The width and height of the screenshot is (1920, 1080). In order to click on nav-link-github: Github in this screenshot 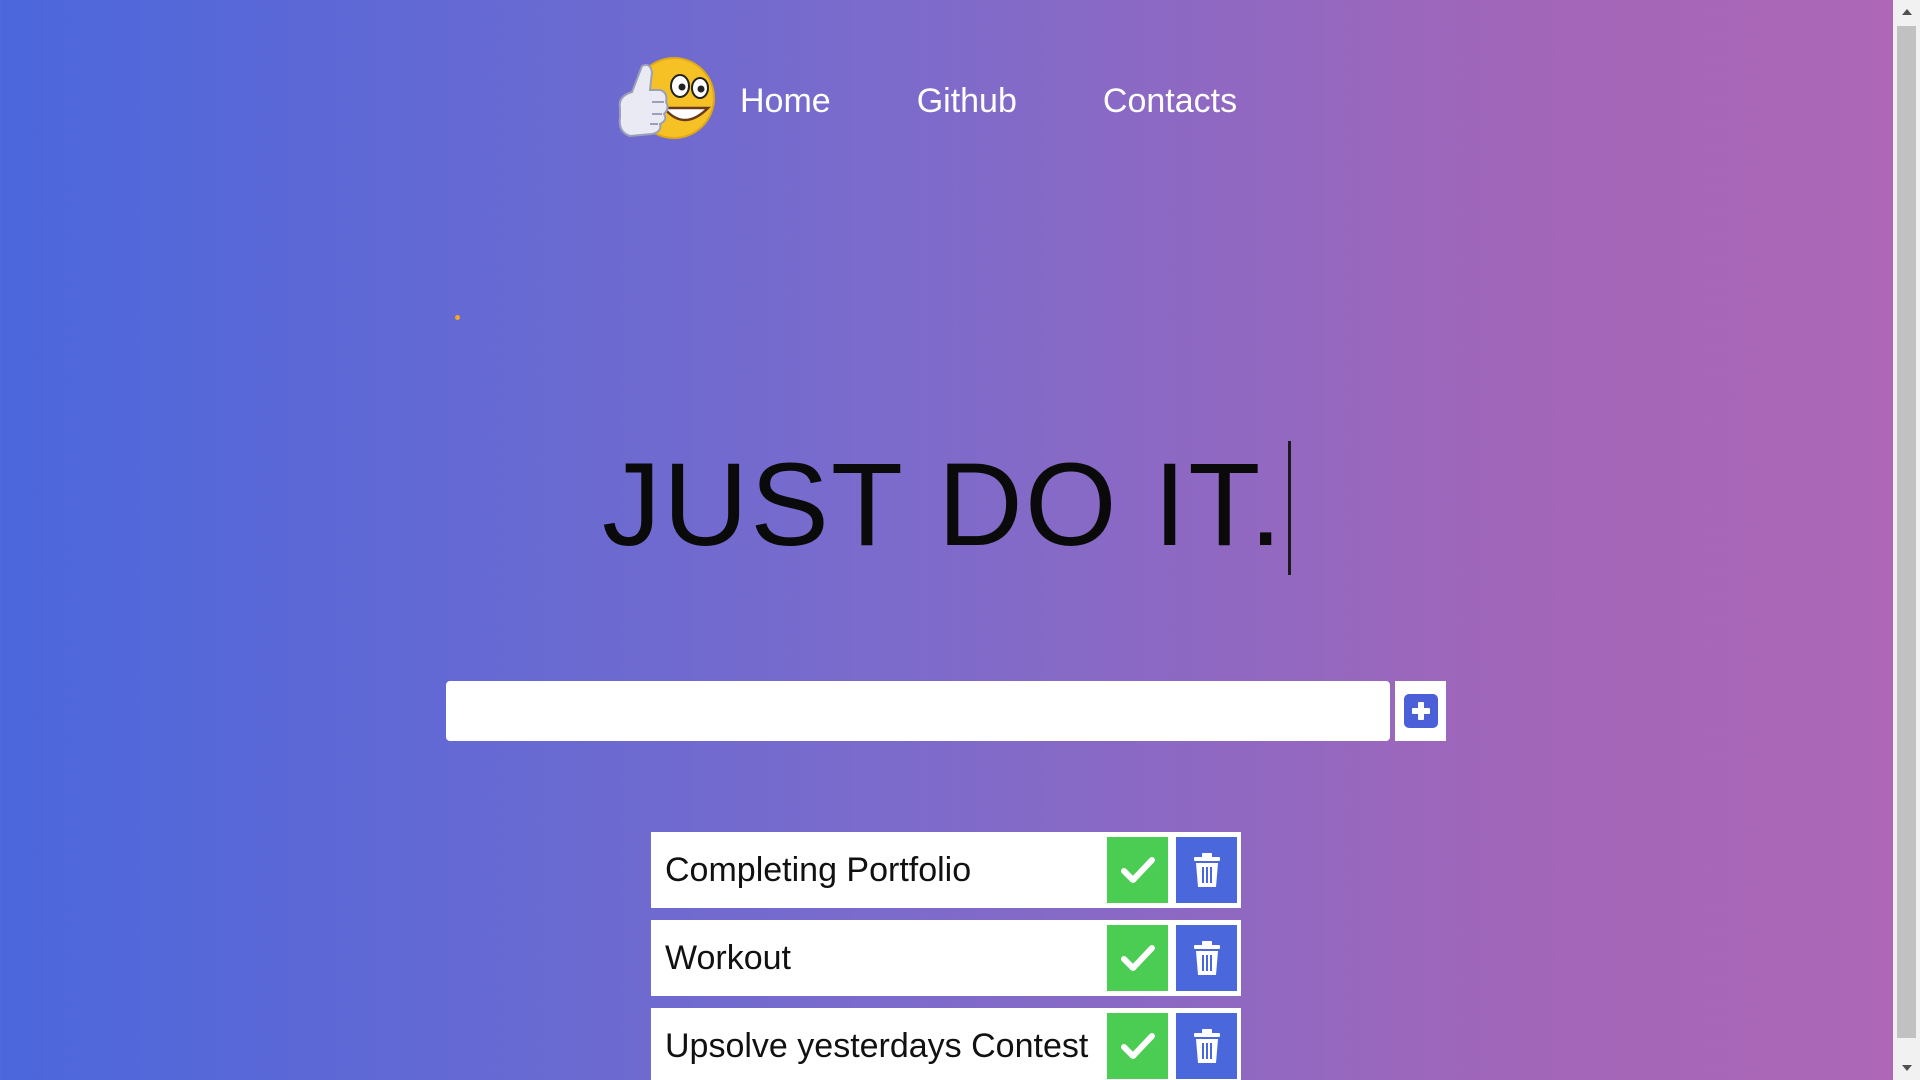, I will do `click(967, 101)`.